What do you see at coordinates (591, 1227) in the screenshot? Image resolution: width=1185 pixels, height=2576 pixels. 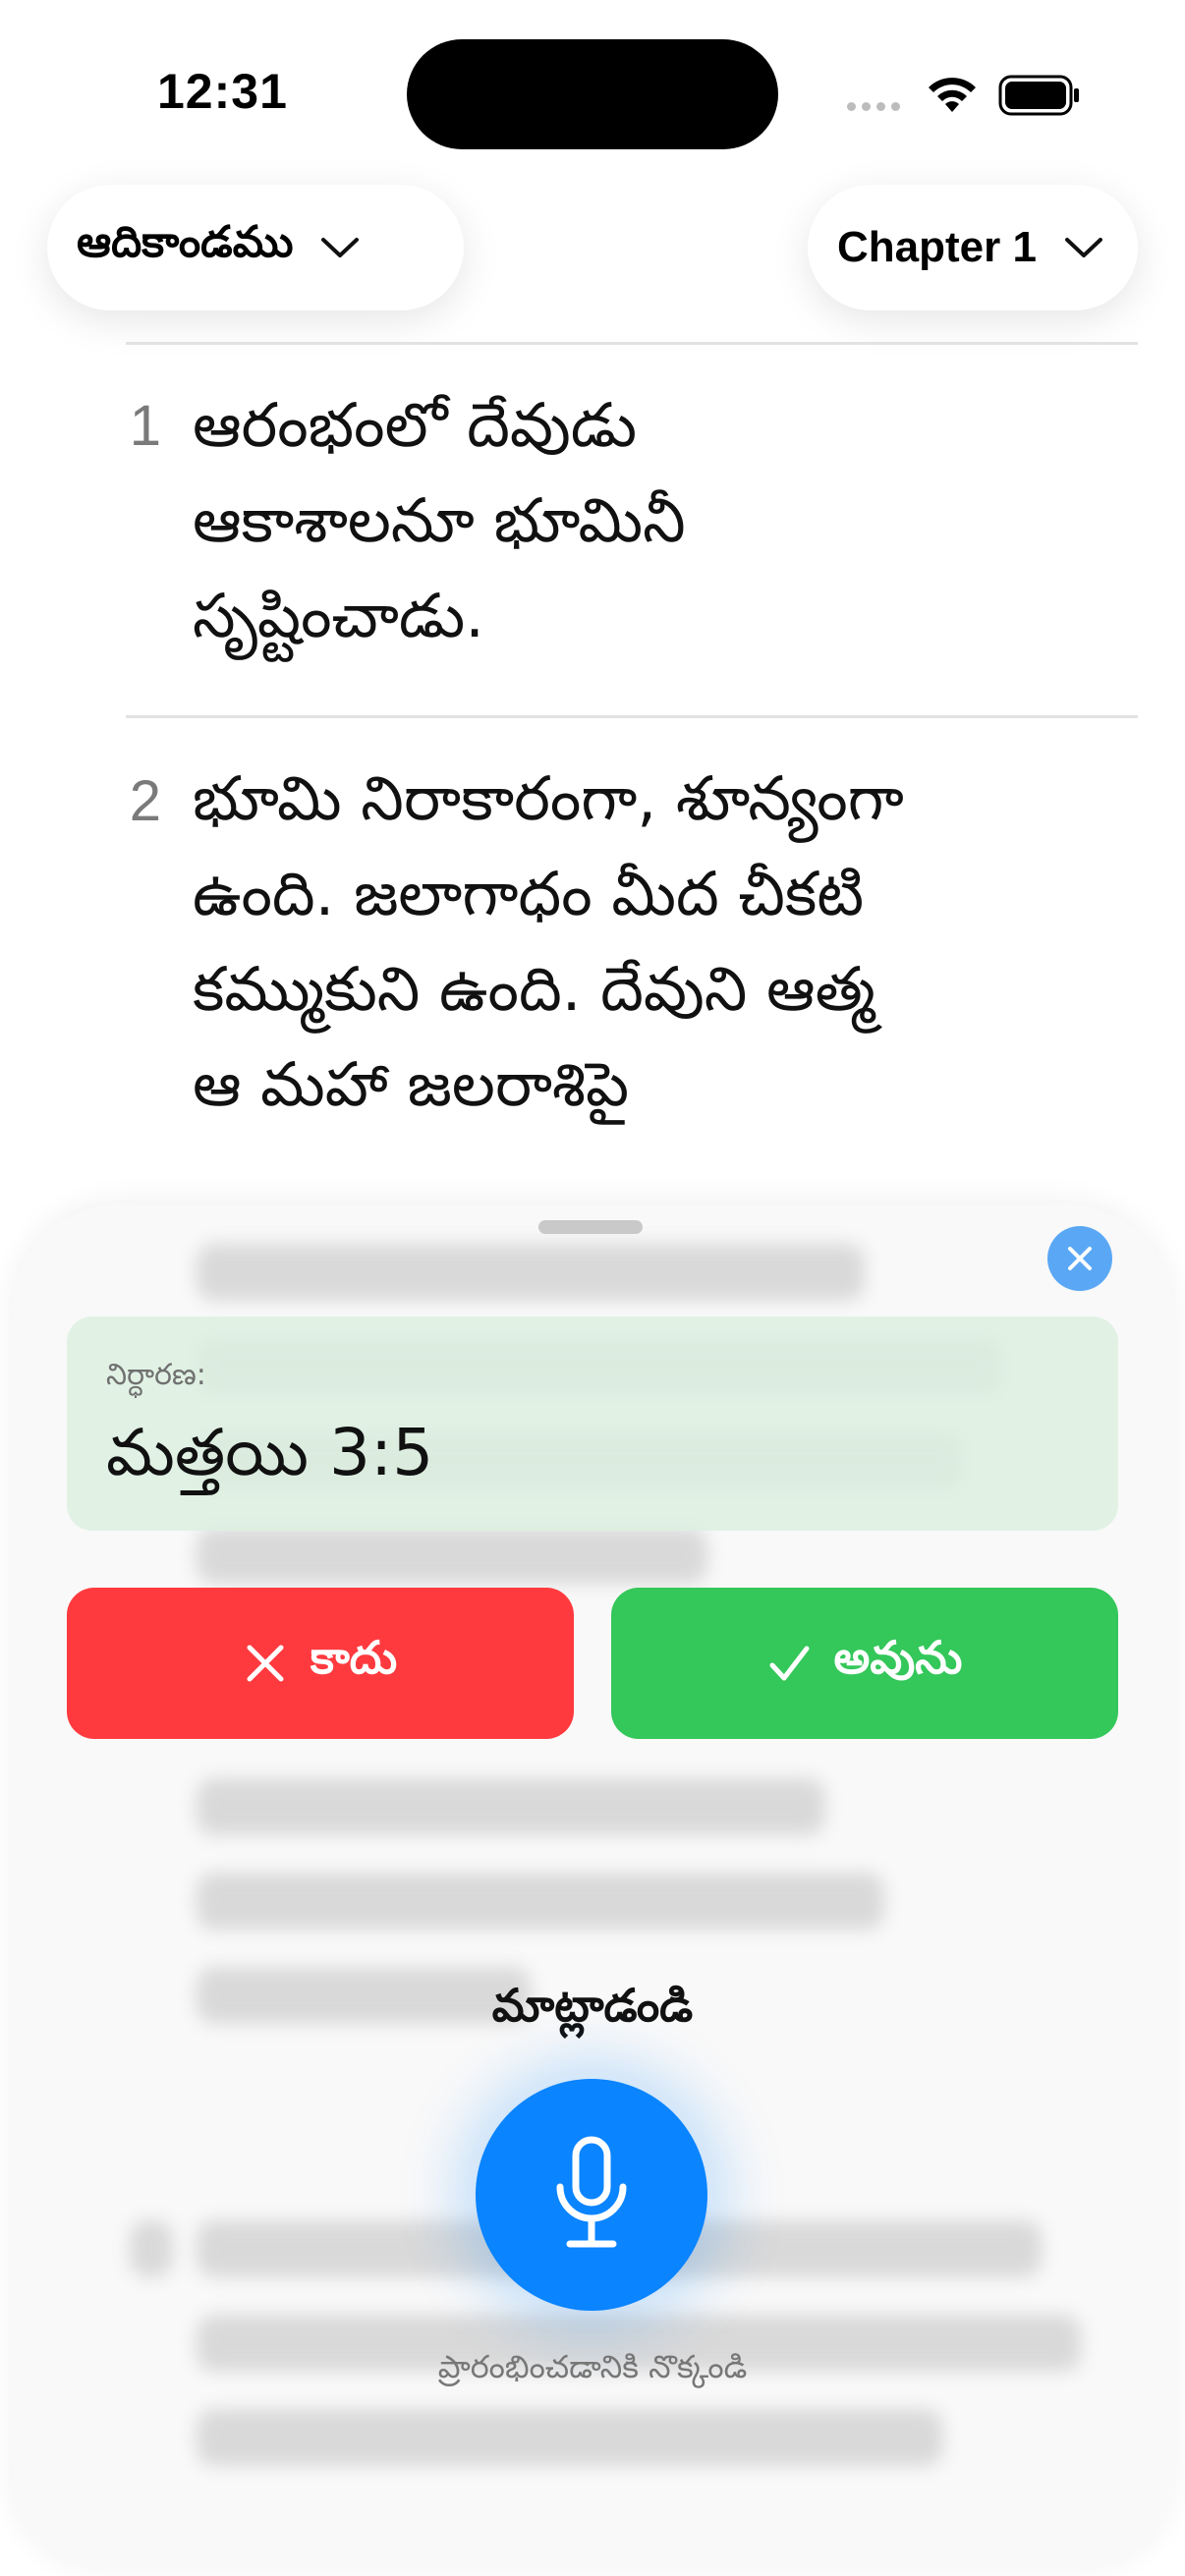 I see `sheet-grabber` at bounding box center [591, 1227].